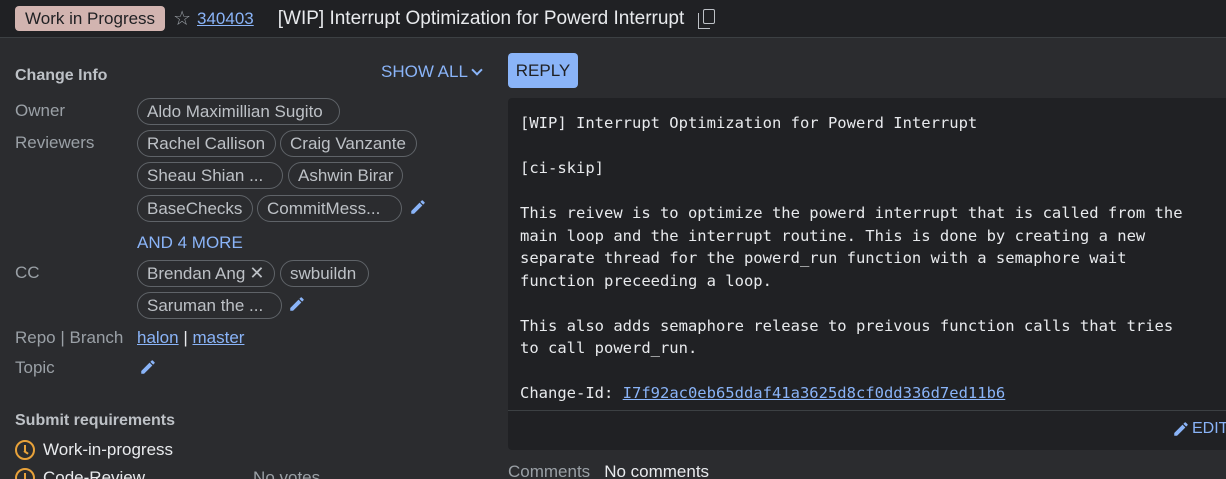  What do you see at coordinates (94, 473) in the screenshot?
I see `requirement-name: Code-Review` at bounding box center [94, 473].